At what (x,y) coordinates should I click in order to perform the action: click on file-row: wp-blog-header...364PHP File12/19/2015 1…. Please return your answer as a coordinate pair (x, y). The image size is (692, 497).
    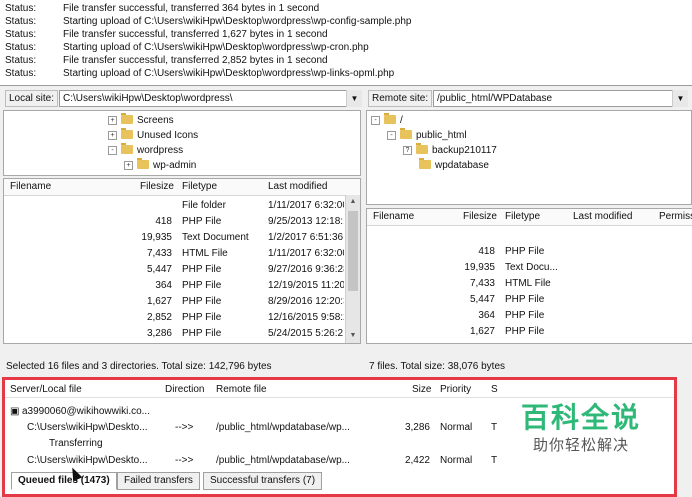
    Looking at the image, I should click on (182, 286).